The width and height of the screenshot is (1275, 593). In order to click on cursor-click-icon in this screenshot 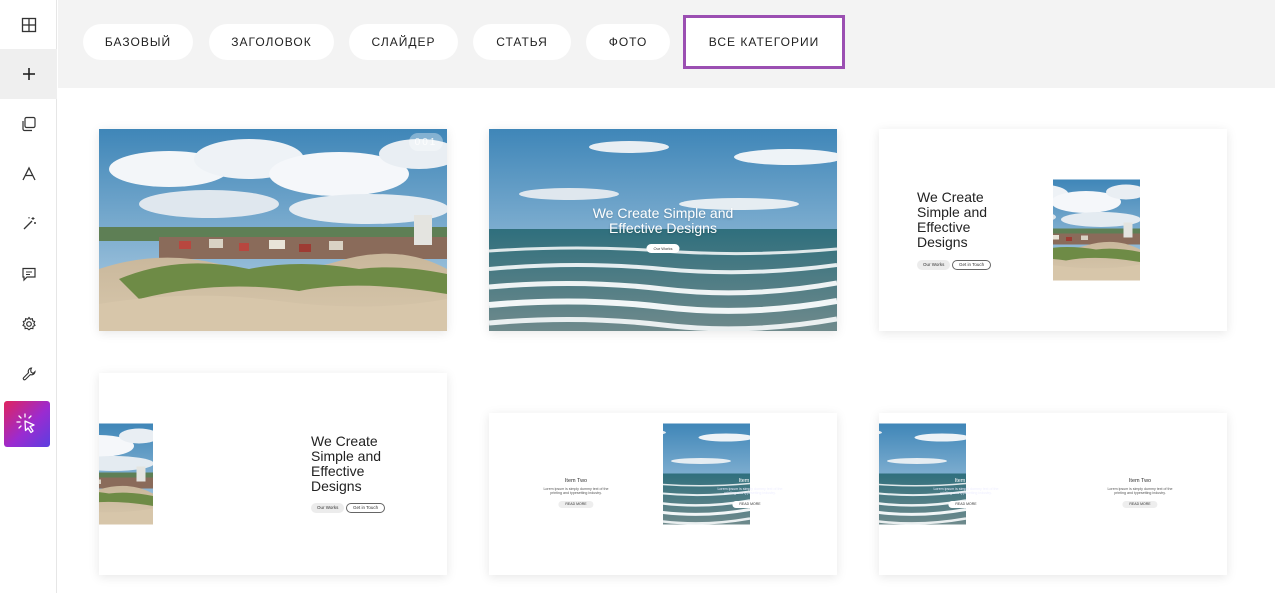, I will do `click(25, 423)`.